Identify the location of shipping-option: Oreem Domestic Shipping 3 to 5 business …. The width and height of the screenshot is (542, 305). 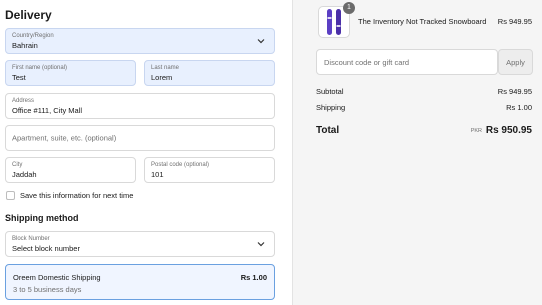
(140, 282).